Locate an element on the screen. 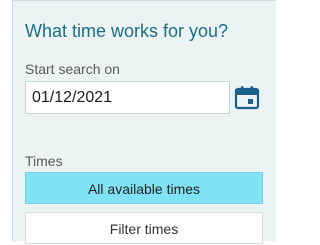  panel-title: What time works for you? is located at coordinates (127, 31).